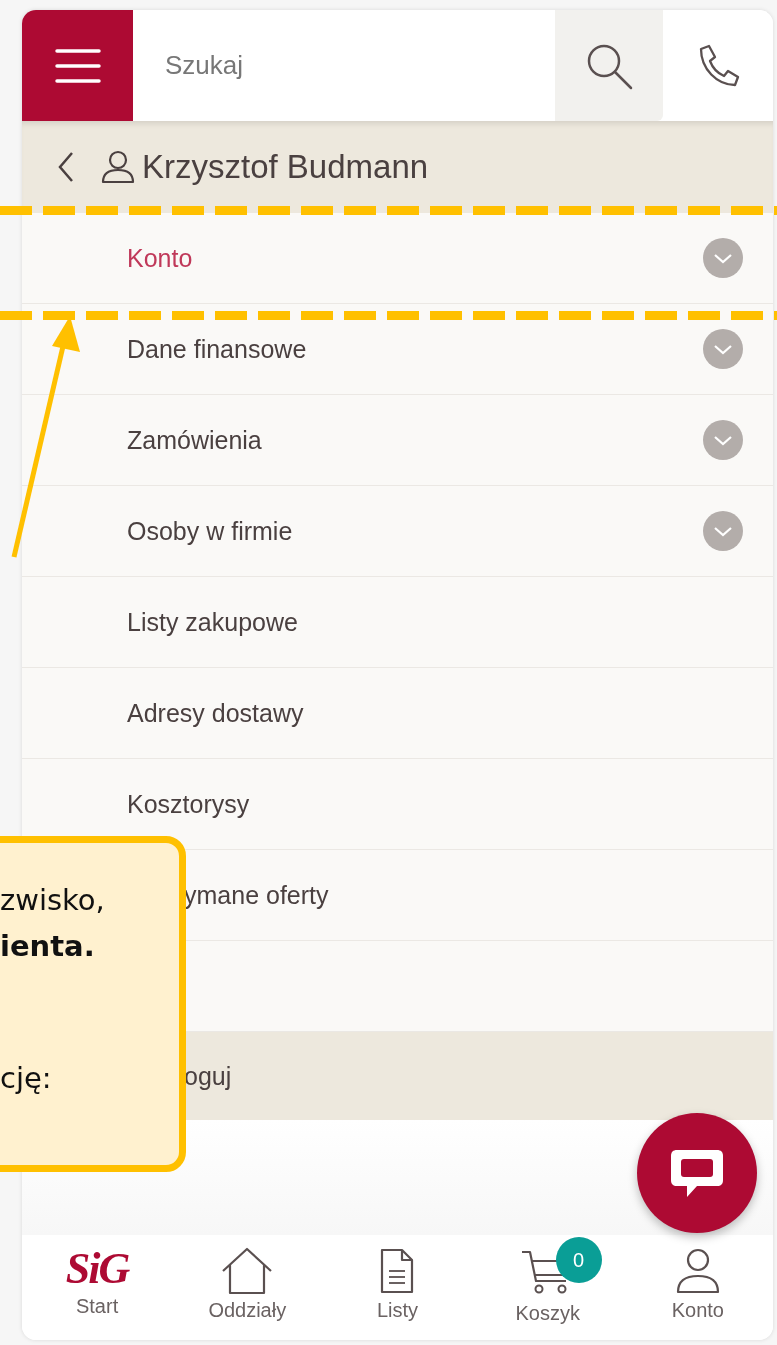  What do you see at coordinates (397, 349) in the screenshot?
I see `menu-item: Dane finansowe` at bounding box center [397, 349].